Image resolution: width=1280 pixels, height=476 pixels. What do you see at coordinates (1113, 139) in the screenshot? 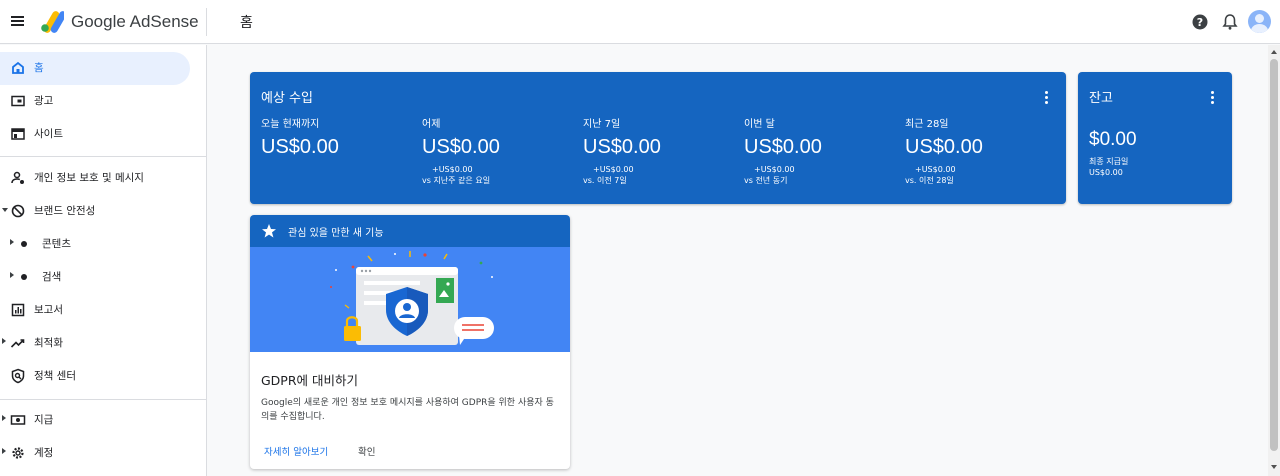
I see `balance-value: $0.00` at bounding box center [1113, 139].